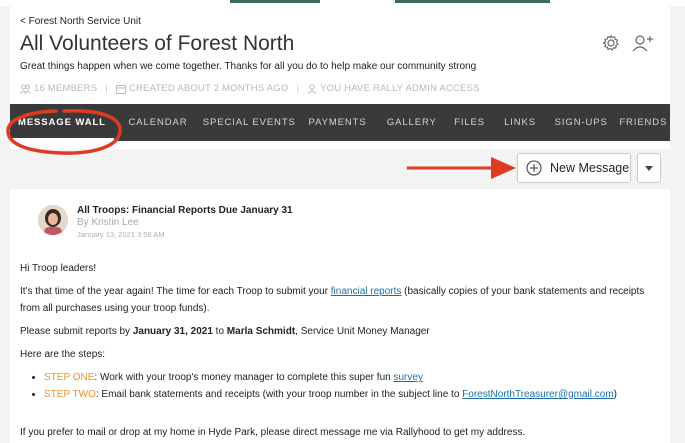  Describe the element at coordinates (407, 377) in the screenshot. I see `survey-link: survey` at that location.